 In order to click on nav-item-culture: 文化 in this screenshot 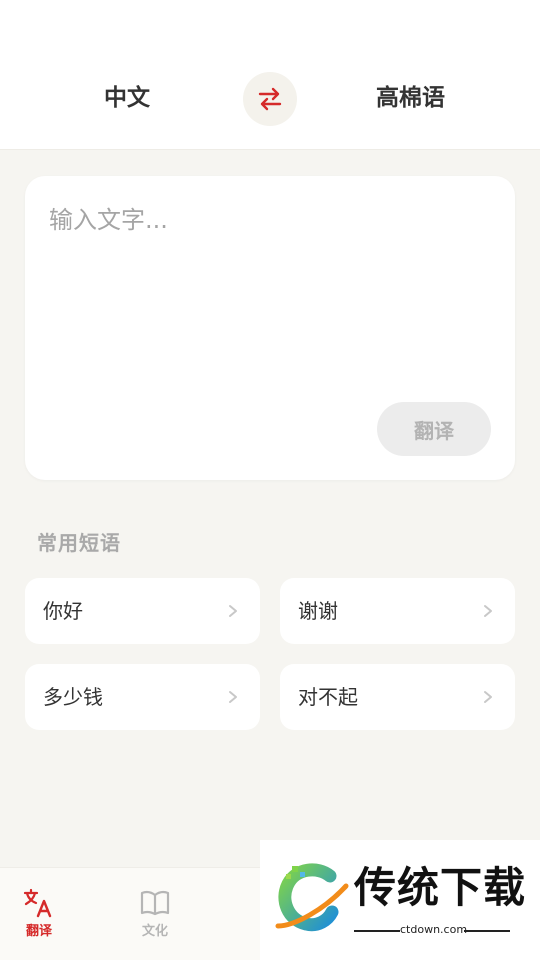, I will do `click(155, 913)`.